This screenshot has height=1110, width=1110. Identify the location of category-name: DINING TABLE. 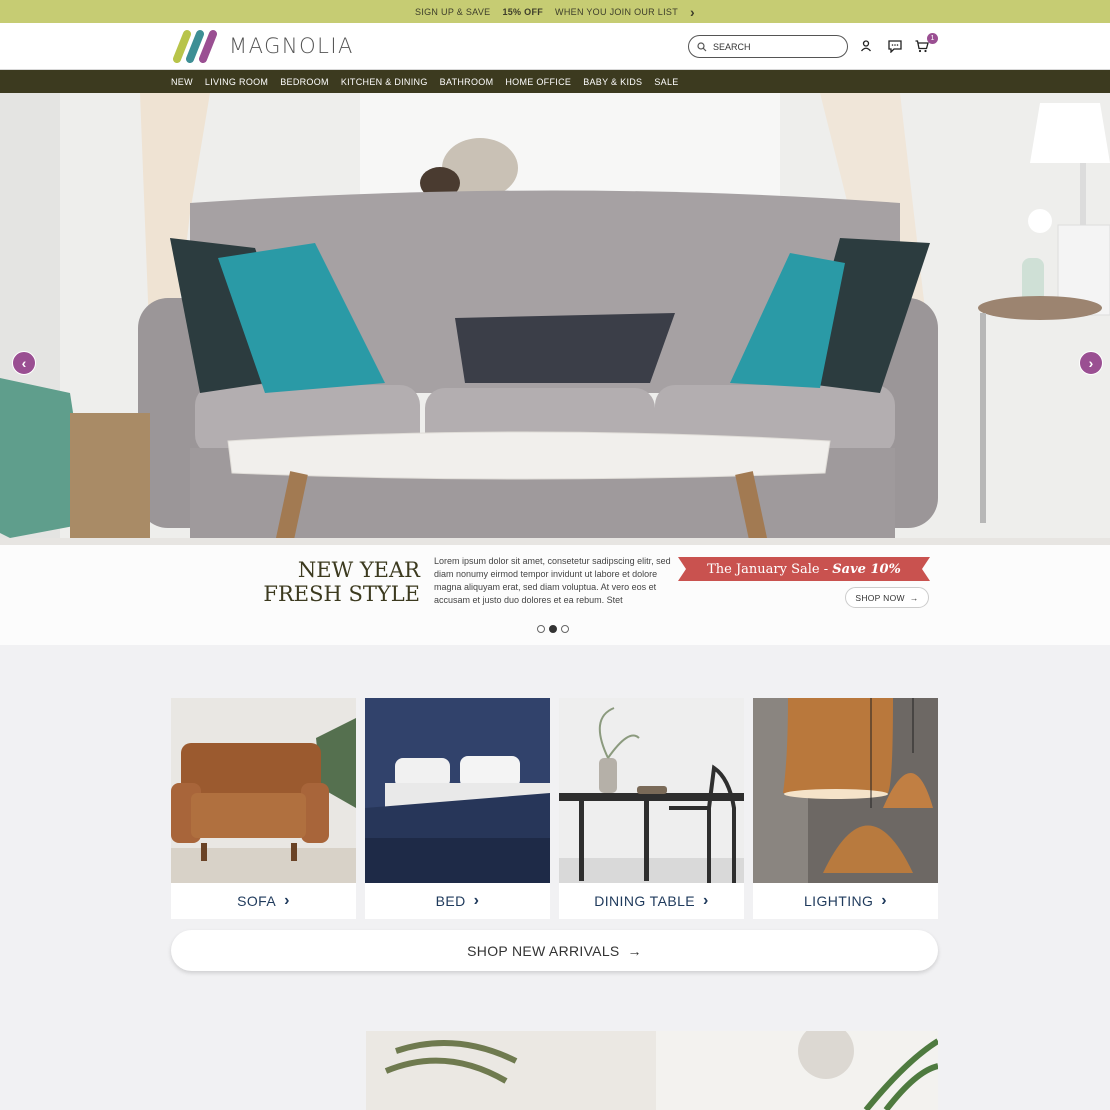
(644, 901).